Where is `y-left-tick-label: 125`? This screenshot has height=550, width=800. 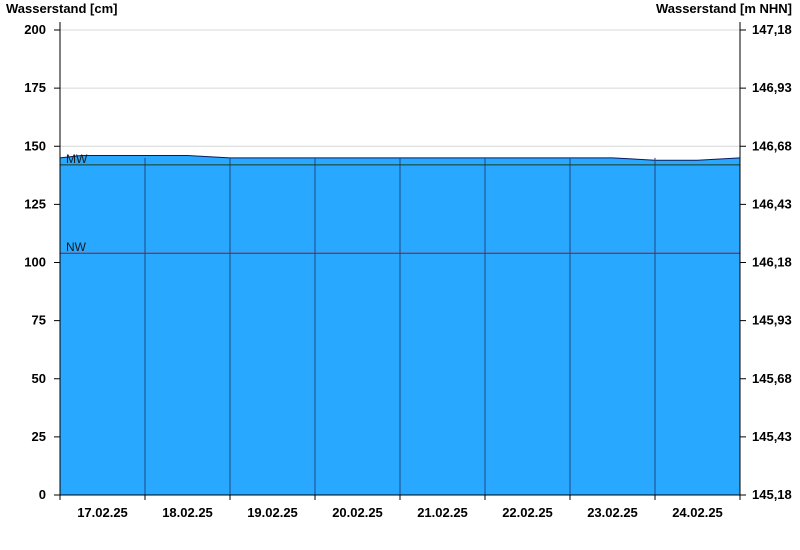 y-left-tick-label: 125 is located at coordinates (35, 203).